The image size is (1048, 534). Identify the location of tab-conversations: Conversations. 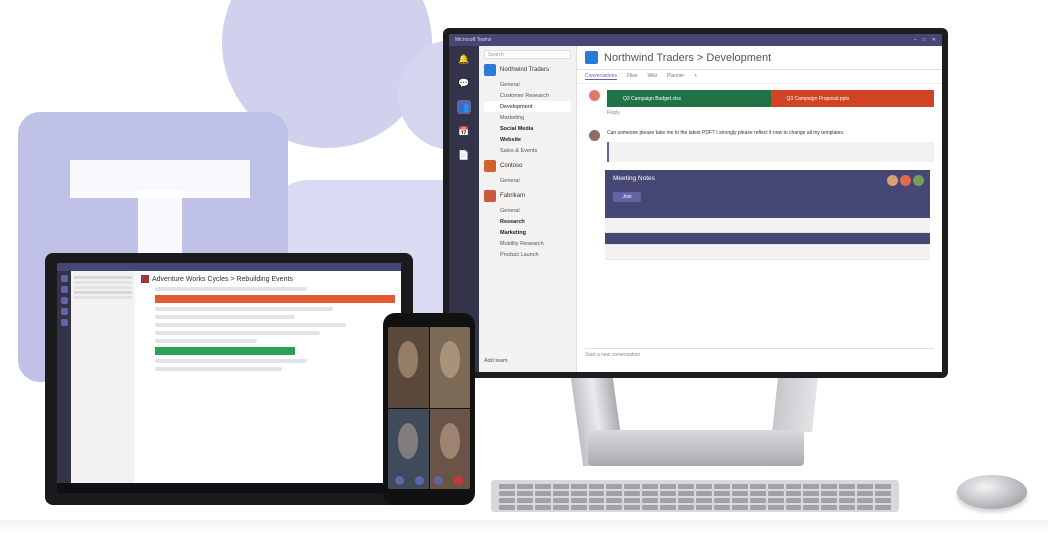
(601, 76).